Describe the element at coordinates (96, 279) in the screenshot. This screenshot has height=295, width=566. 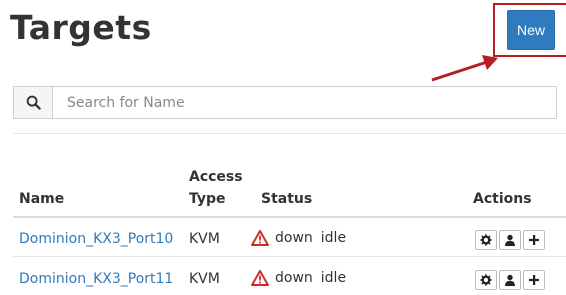
I see `target-name-link: Dominion_KX3_Port11` at that location.